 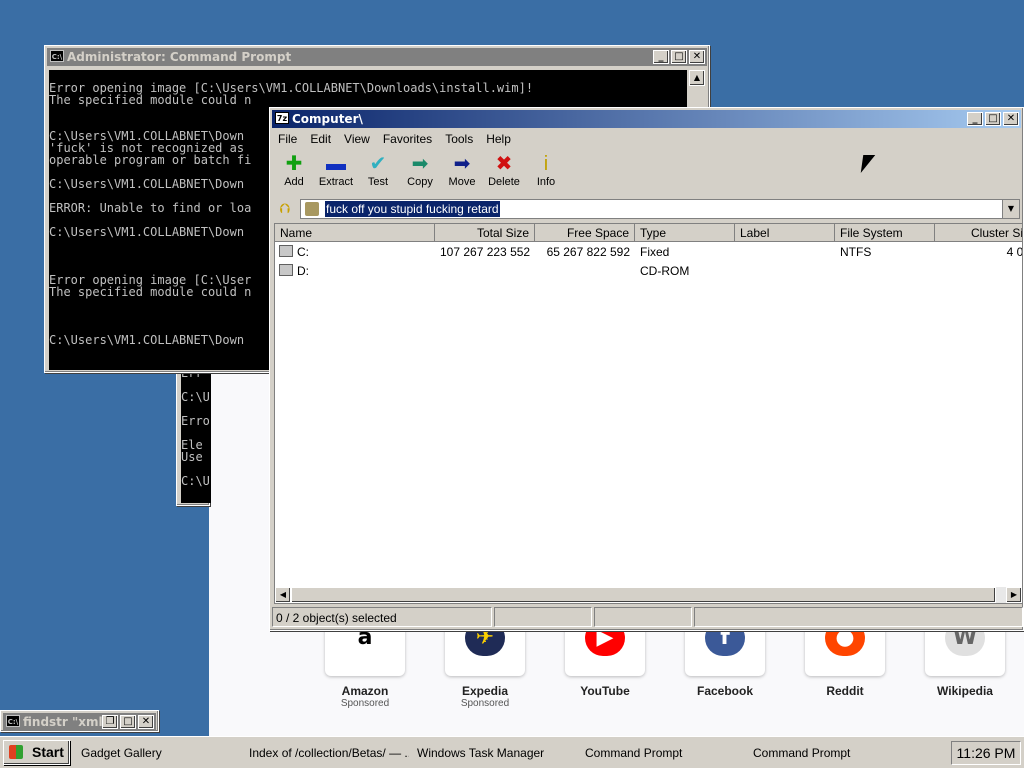 What do you see at coordinates (605, 691) in the screenshot?
I see `shortcut-label: YouTube` at bounding box center [605, 691].